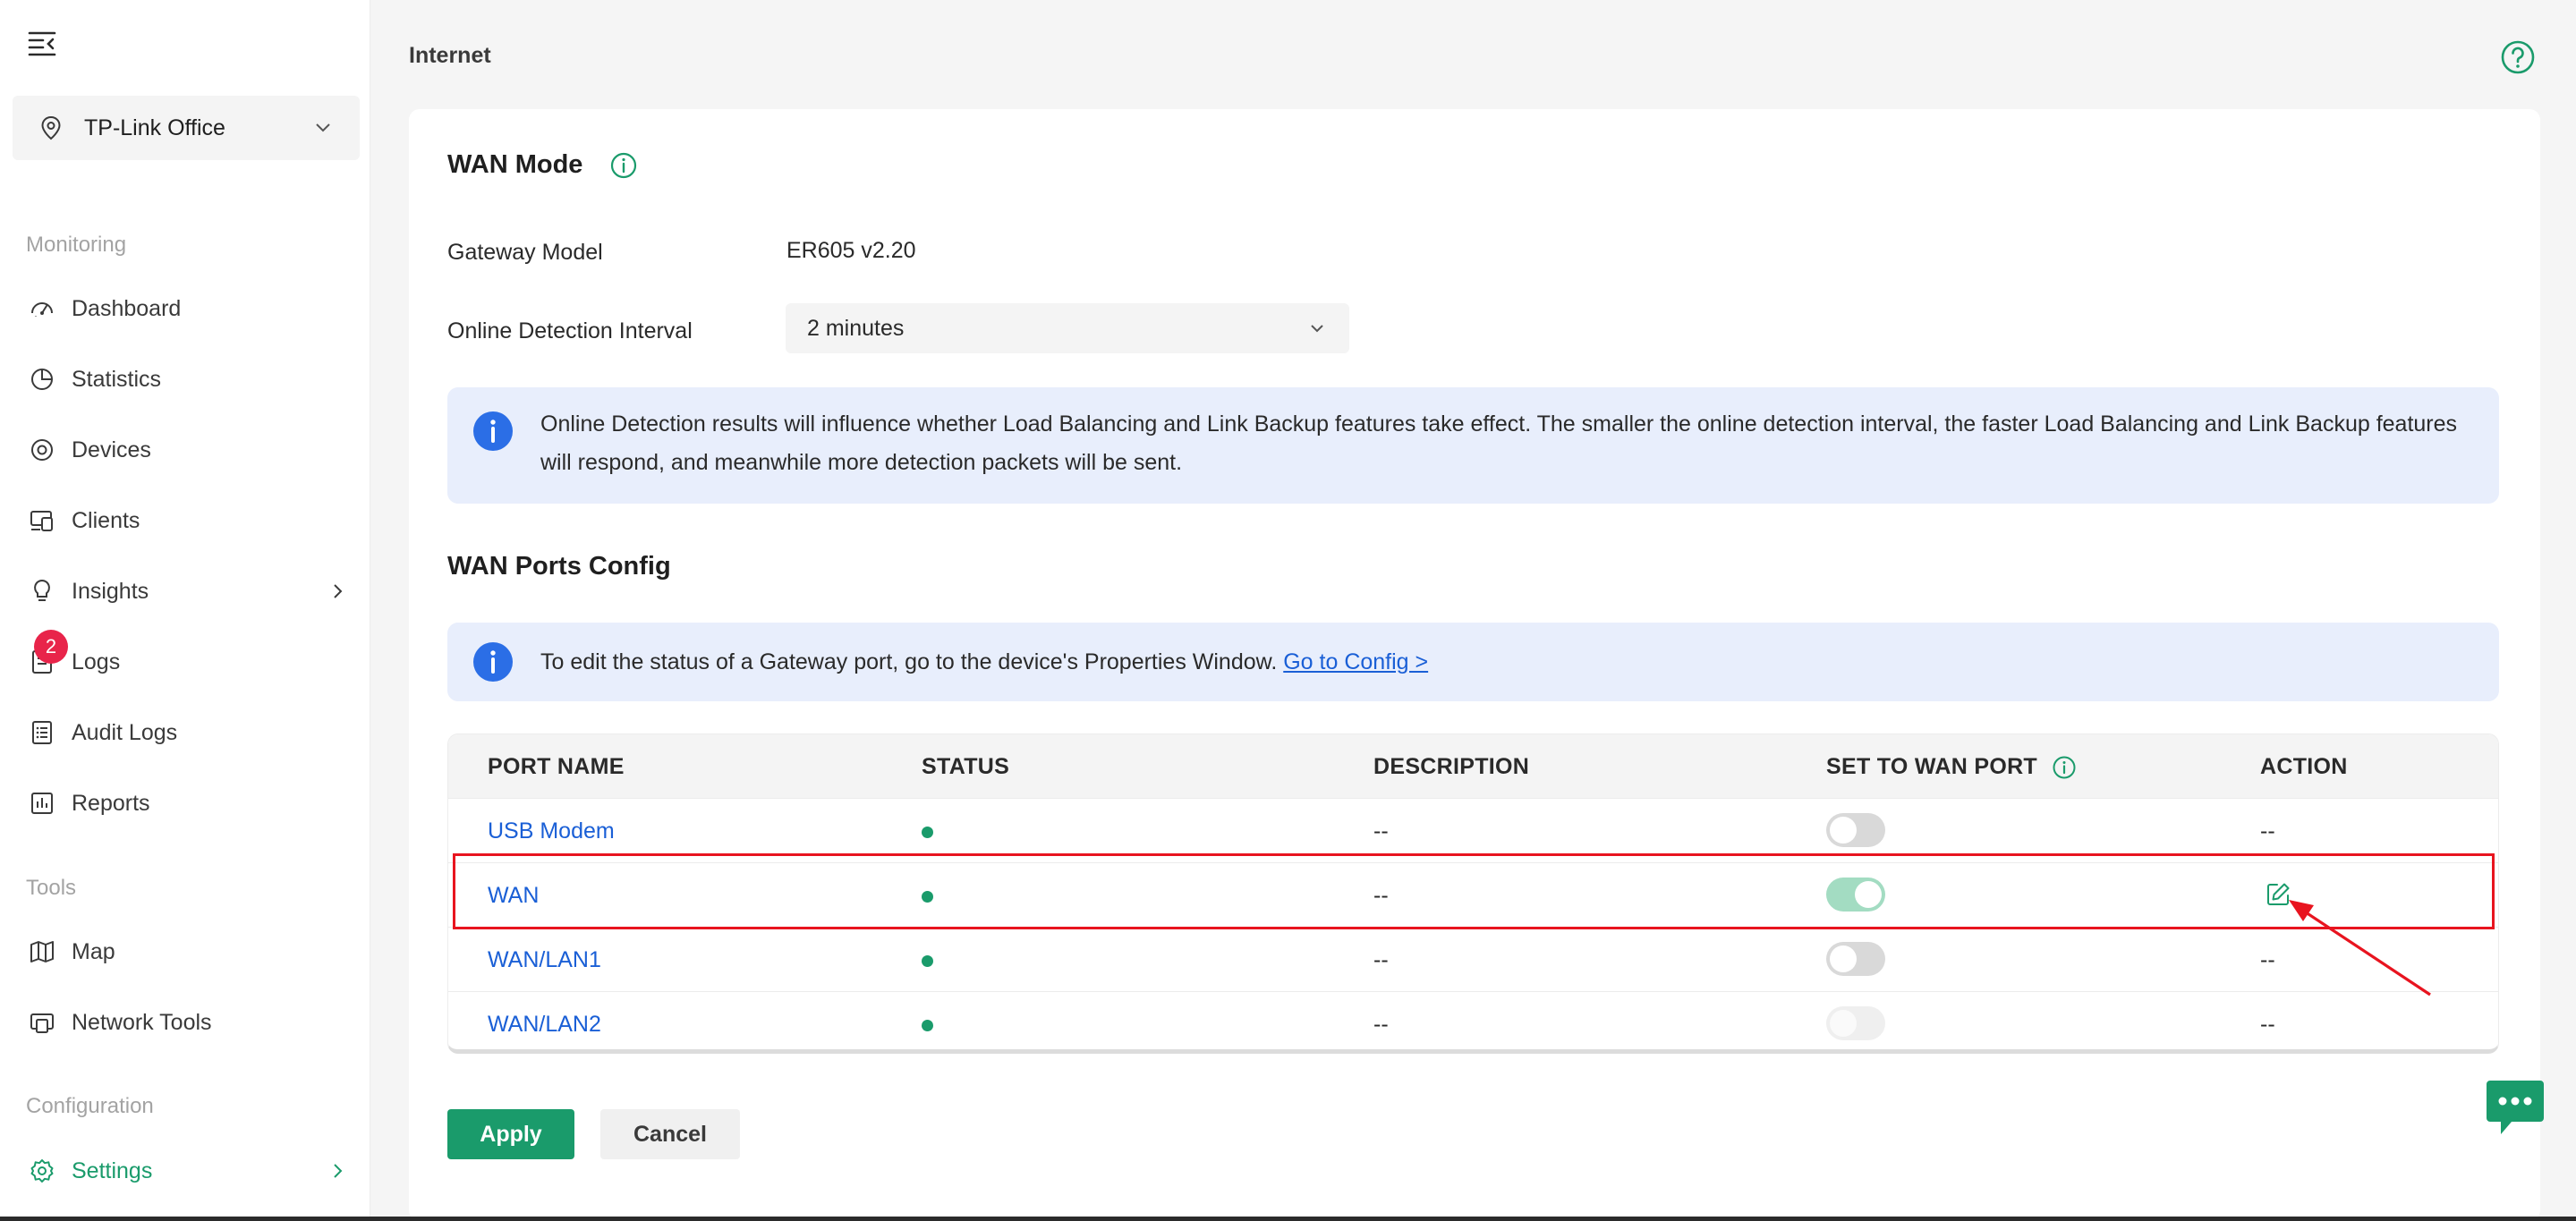 Image resolution: width=2576 pixels, height=1221 pixels. I want to click on table-row: WAN/LAN2 -- --, so click(1473, 1020).